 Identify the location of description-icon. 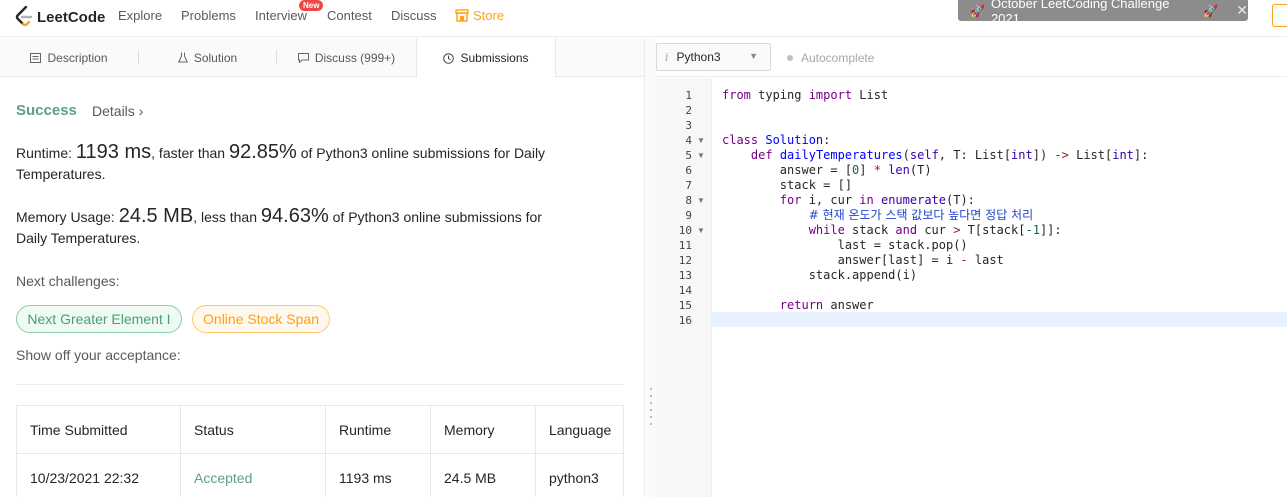
(36, 57).